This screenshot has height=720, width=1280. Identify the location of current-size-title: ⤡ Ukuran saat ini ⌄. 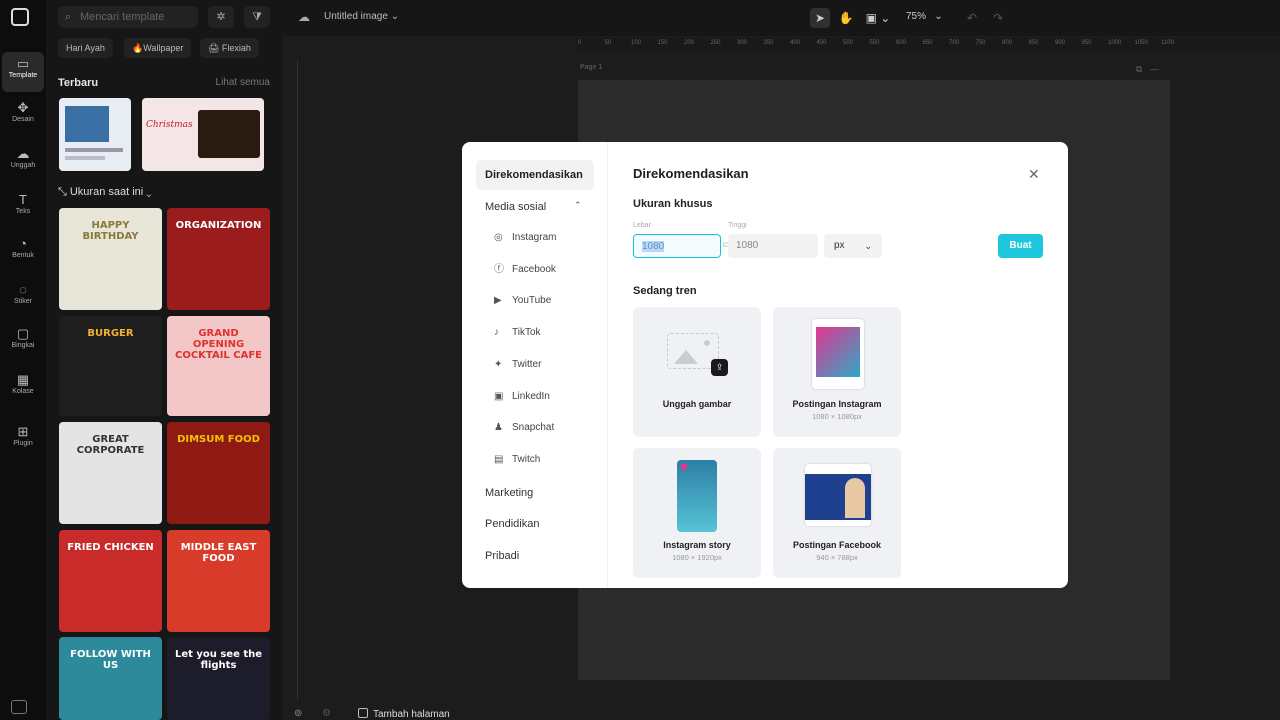
(104, 192).